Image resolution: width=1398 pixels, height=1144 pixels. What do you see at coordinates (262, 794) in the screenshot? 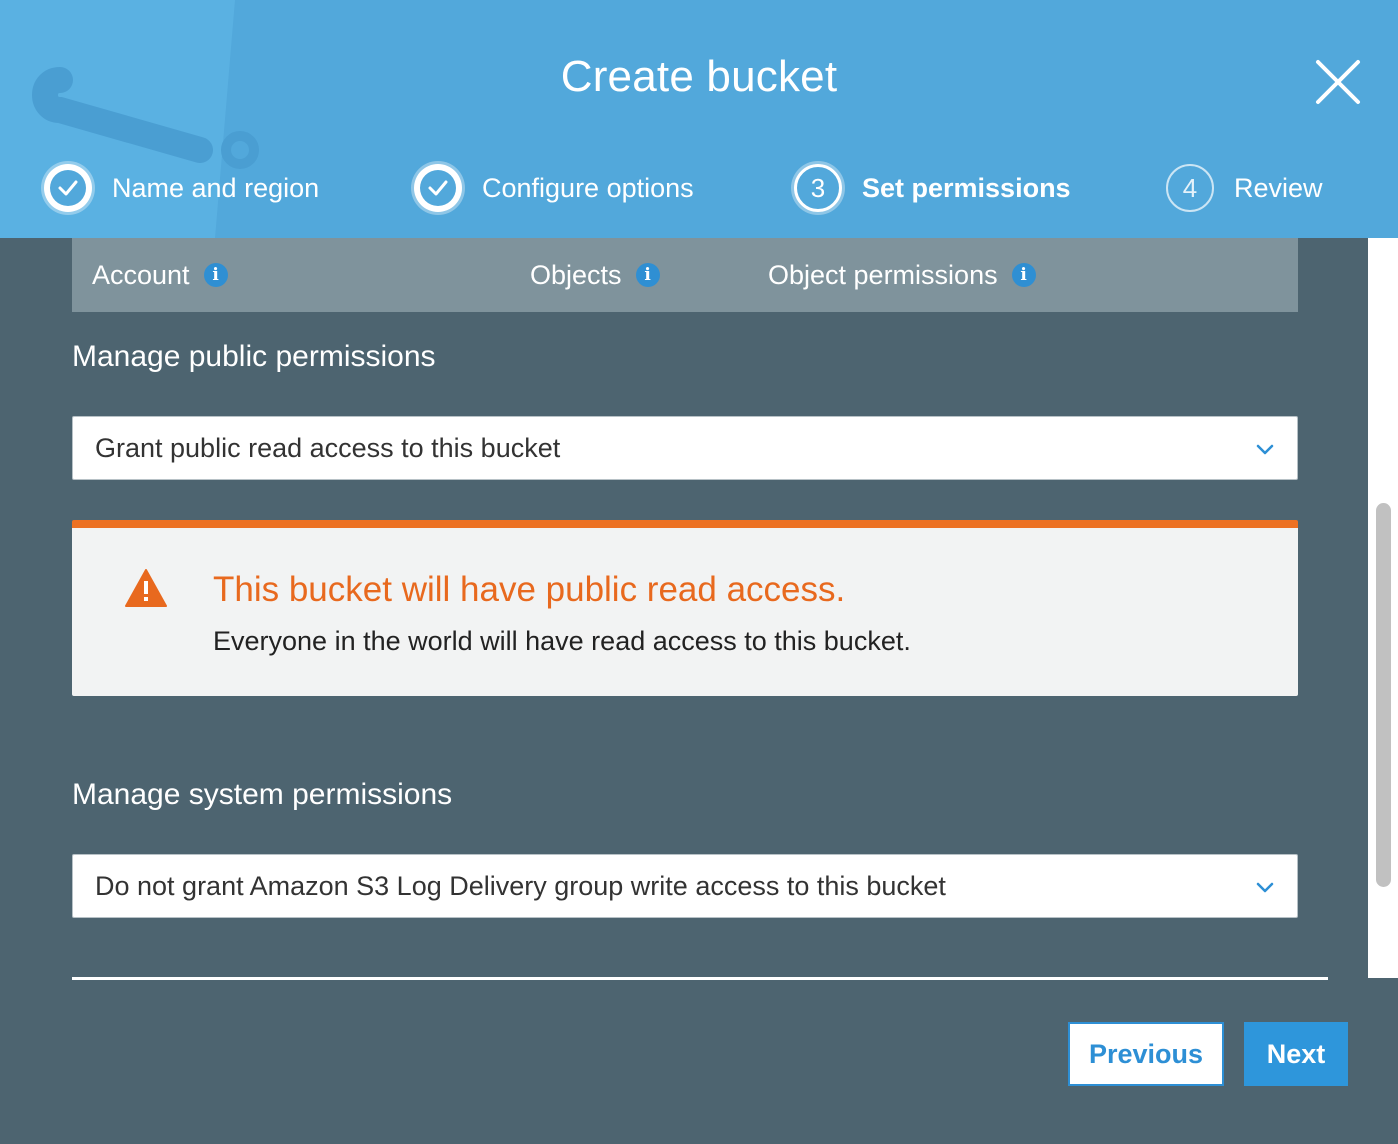
I see `system-permissions-heading: Manage system permissions` at bounding box center [262, 794].